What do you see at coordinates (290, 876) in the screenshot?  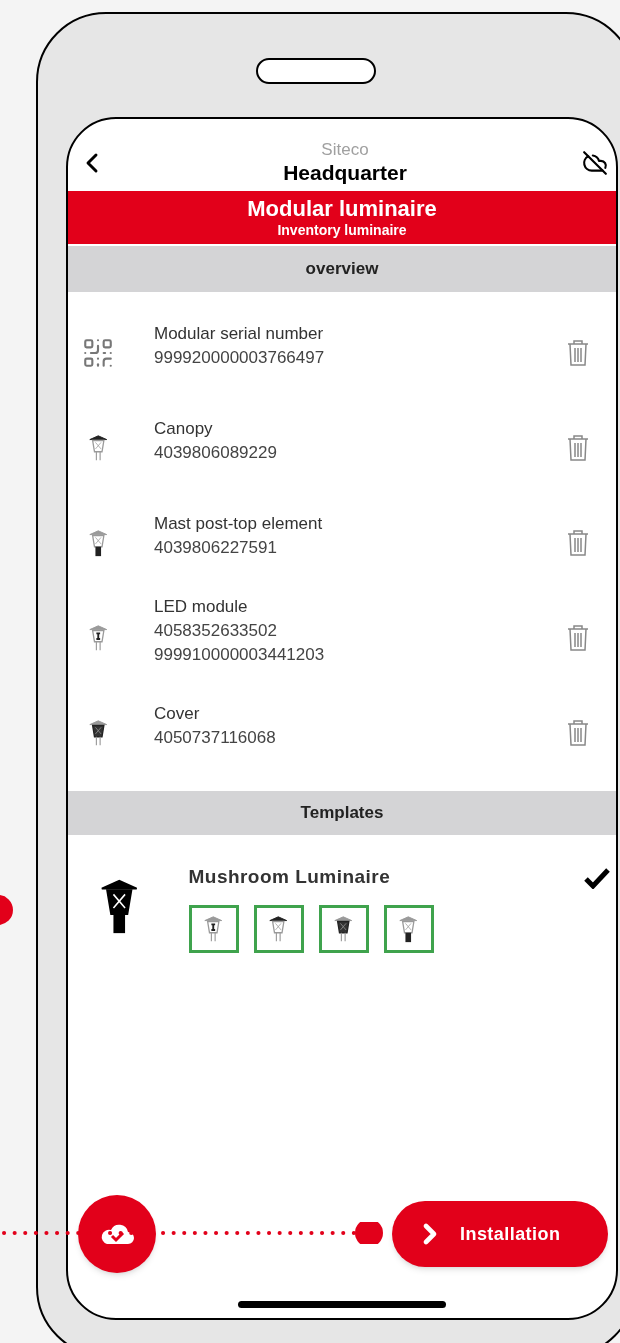 I see `template-name: Mushroom Luminaire` at bounding box center [290, 876].